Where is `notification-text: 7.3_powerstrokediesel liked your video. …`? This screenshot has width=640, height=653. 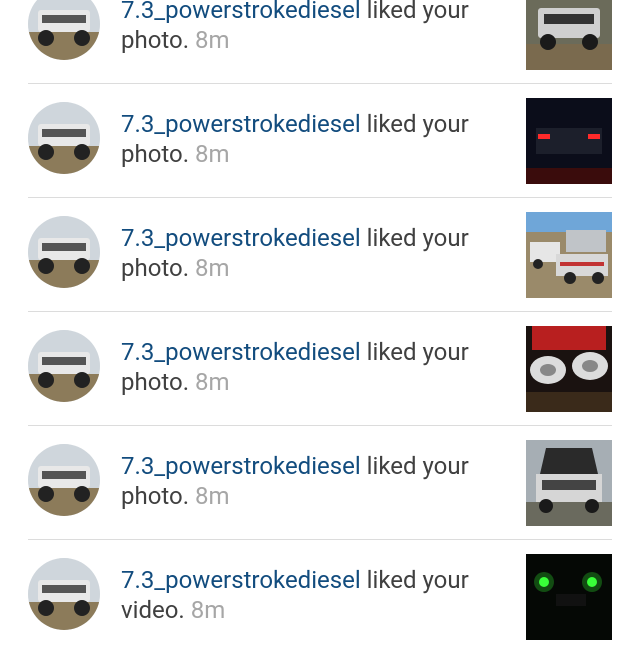
notification-text: 7.3_powerstrokediesel liked your video. … is located at coordinates (311, 595).